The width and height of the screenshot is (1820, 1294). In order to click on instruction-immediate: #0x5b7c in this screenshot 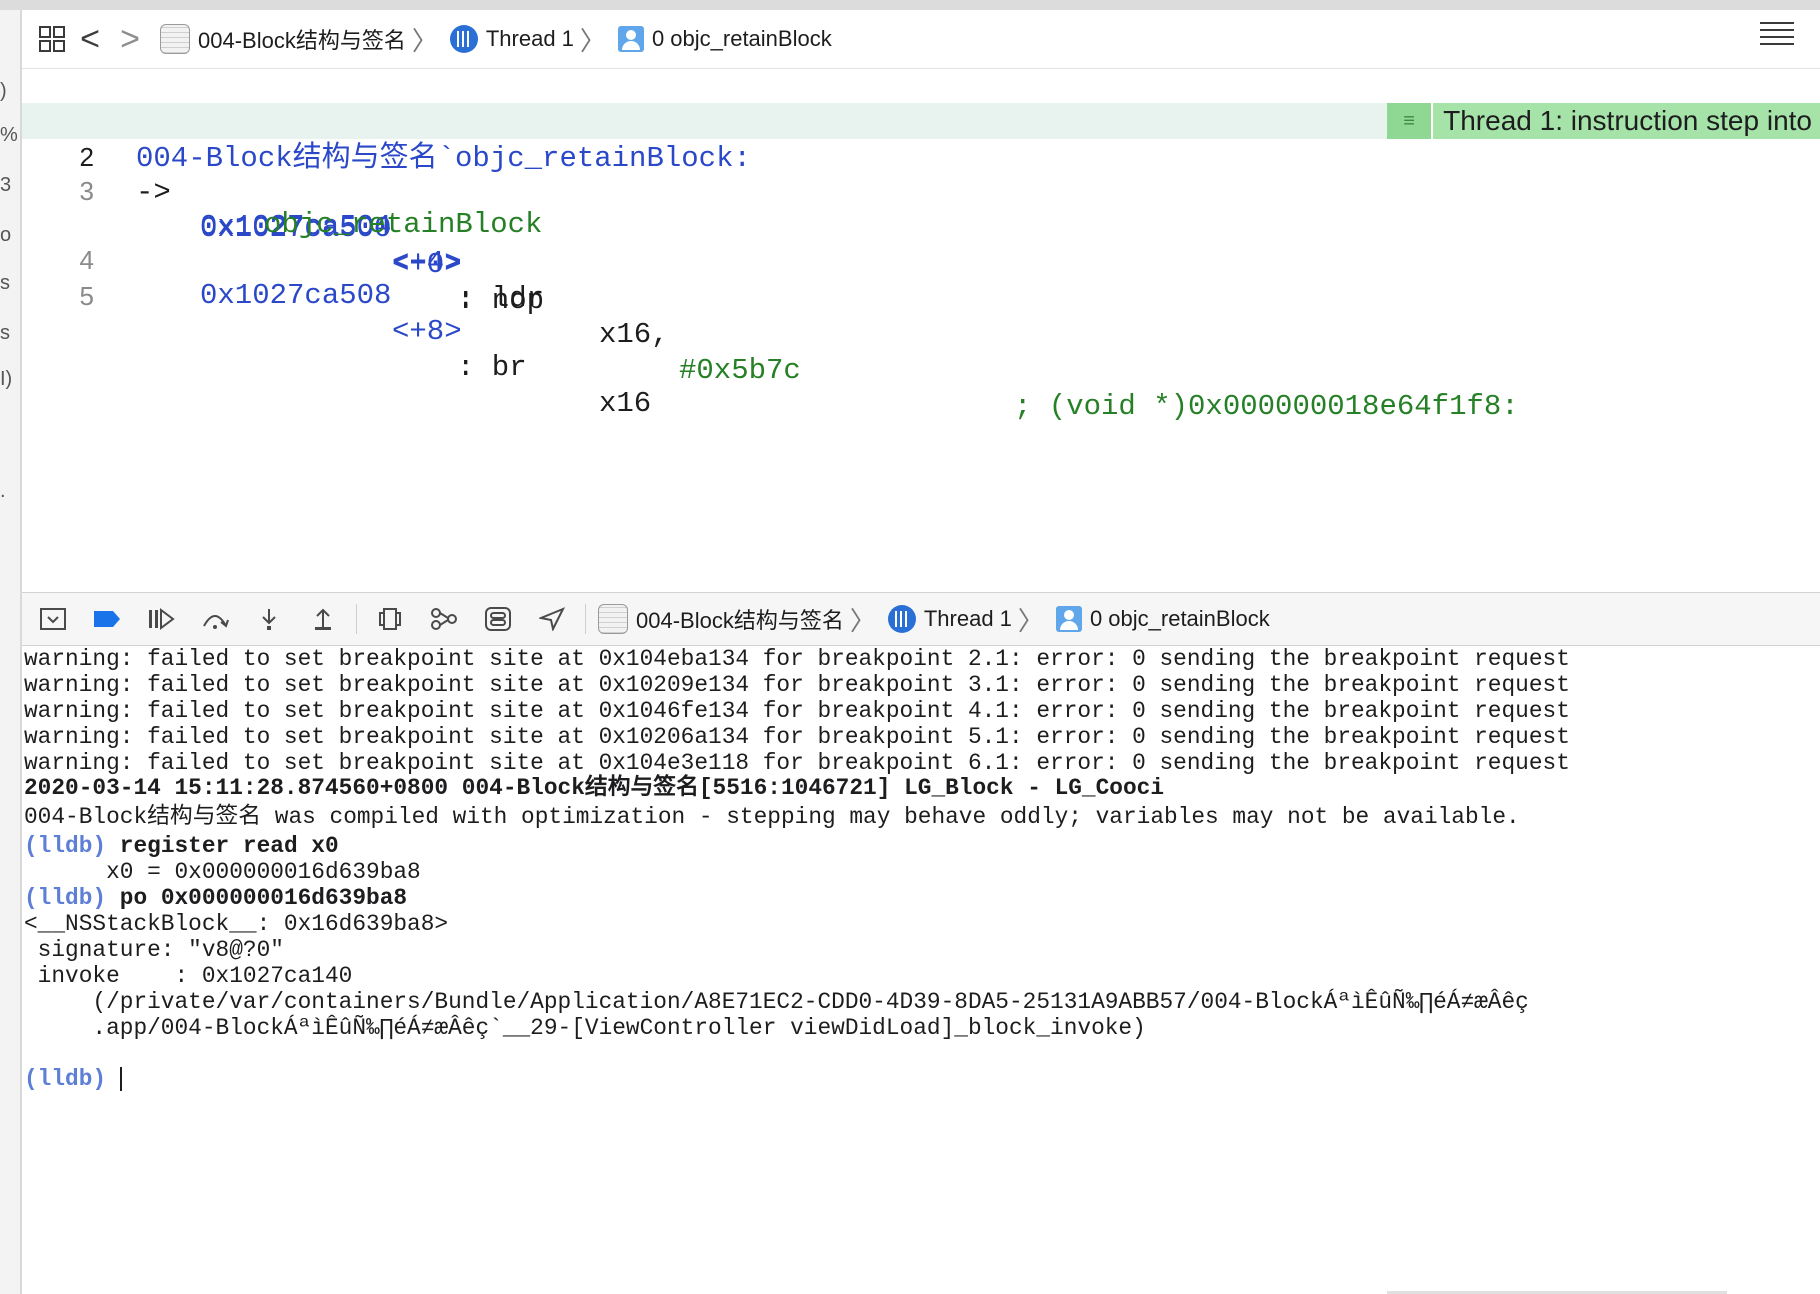, I will do `click(740, 370)`.